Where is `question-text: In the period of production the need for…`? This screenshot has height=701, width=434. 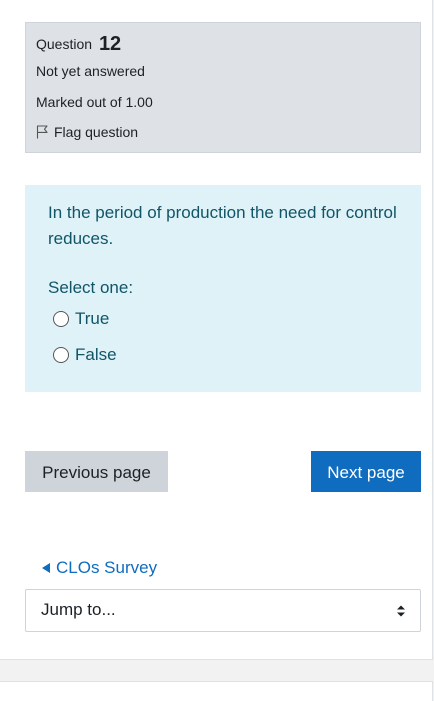
question-text: In the period of production the need for… is located at coordinates (222, 225).